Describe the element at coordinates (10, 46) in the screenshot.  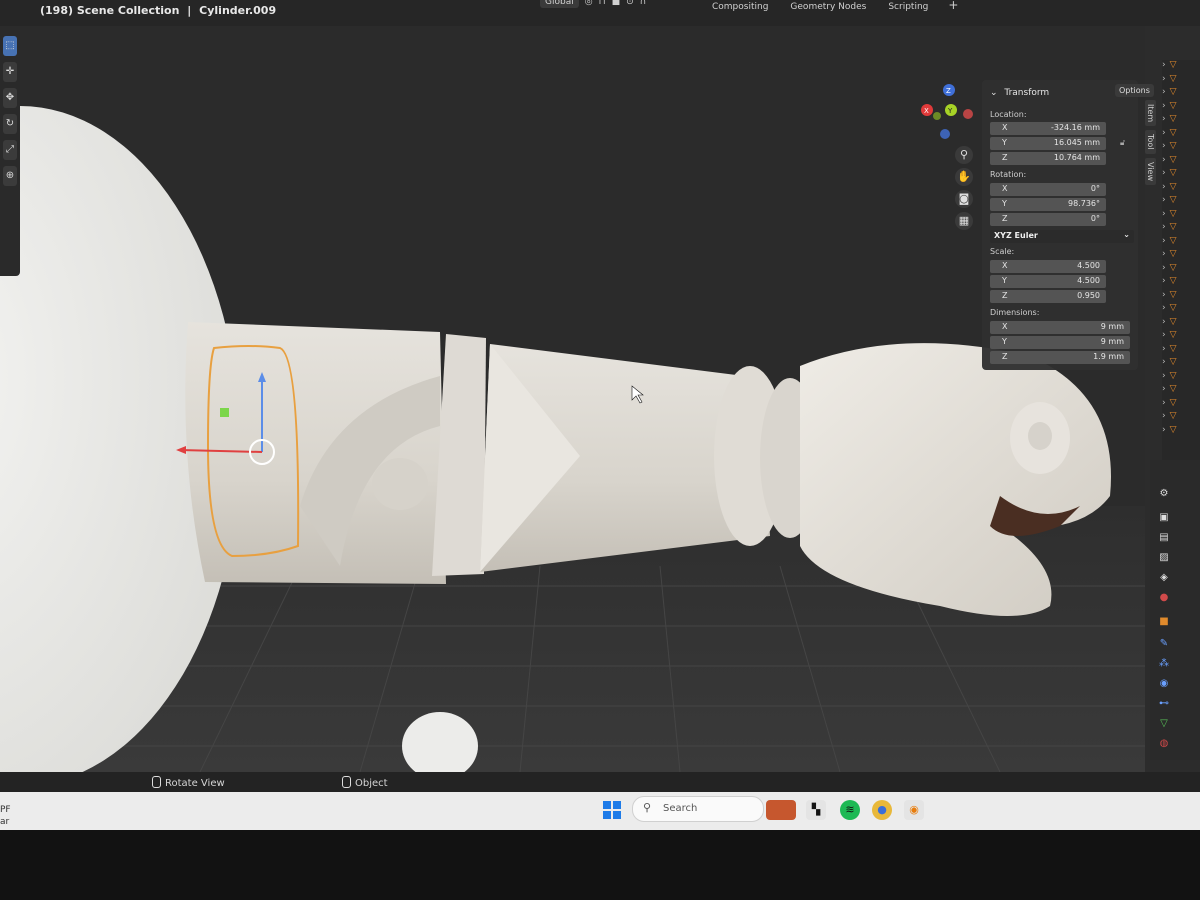
I see `select-tool-icon: ⬚` at that location.